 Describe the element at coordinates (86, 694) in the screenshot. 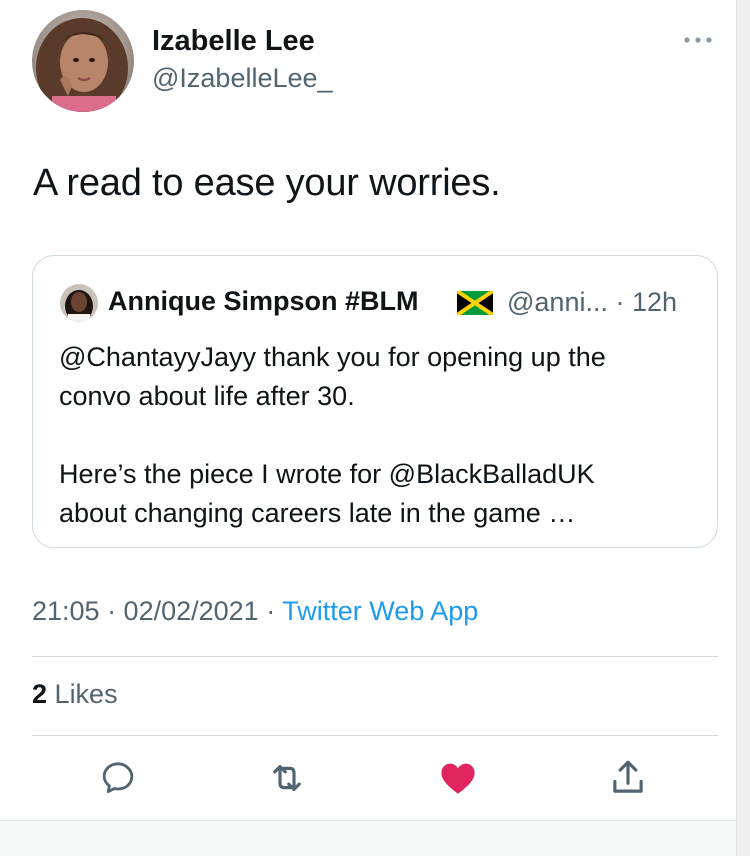

I see `likes-label: Likes` at that location.